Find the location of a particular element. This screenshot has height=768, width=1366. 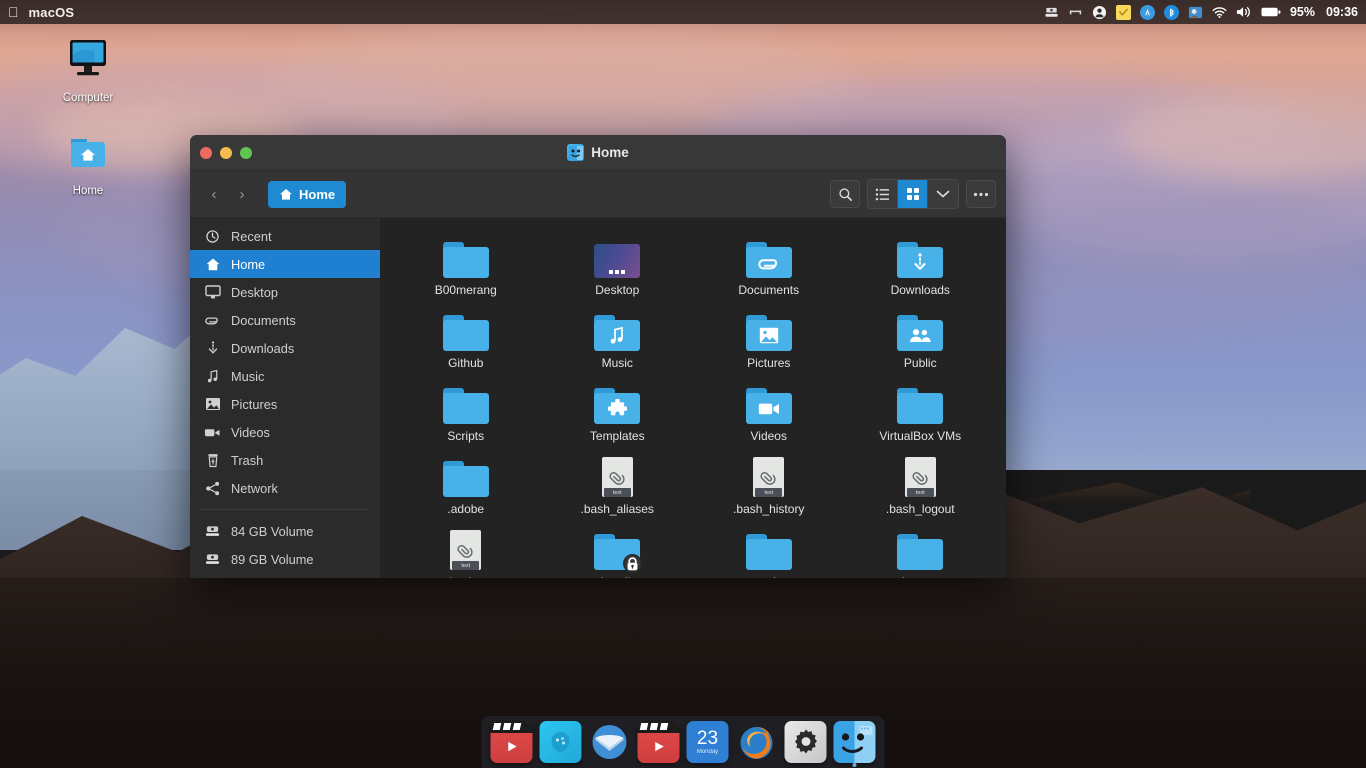

sidebar-item-pictures: Pictures is located at coordinates (285, 404).